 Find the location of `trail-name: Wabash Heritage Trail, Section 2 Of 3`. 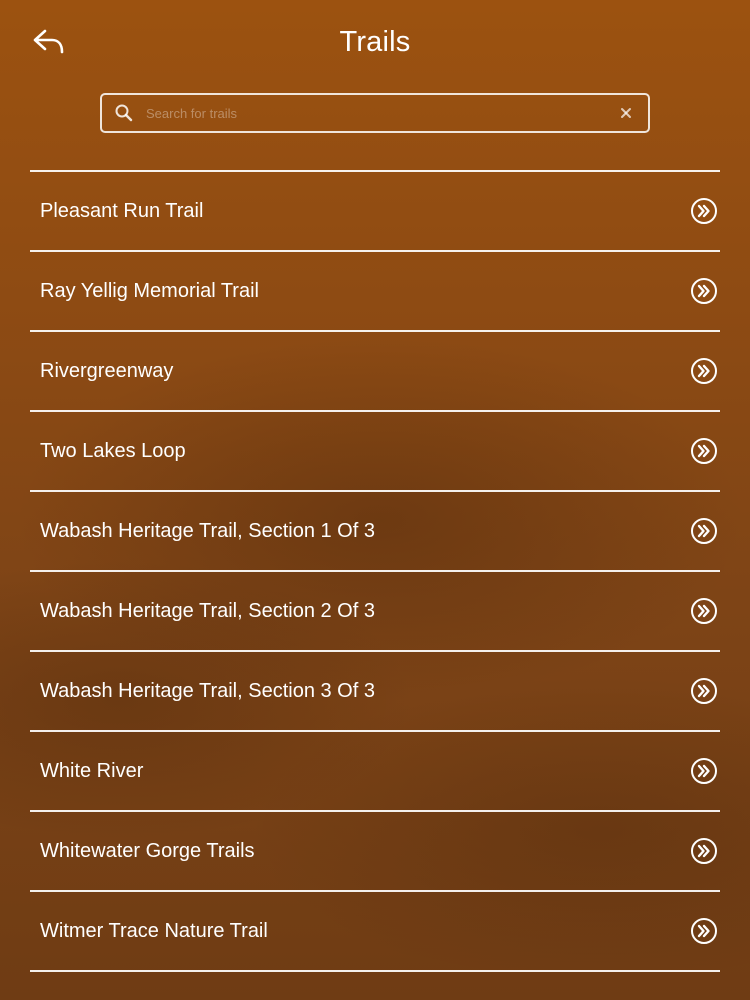

trail-name: Wabash Heritage Trail, Section 2 Of 3 is located at coordinates (207, 611).